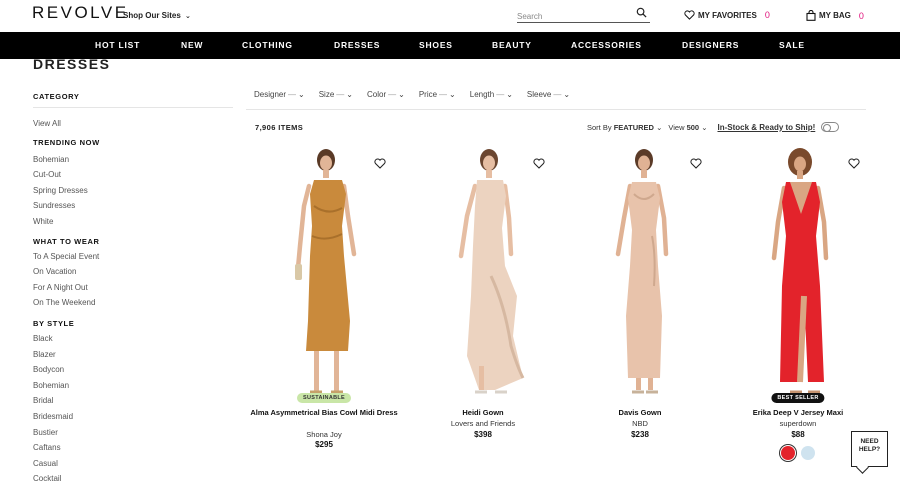 The width and height of the screenshot is (900, 492). Describe the element at coordinates (491, 97) in the screenshot. I see `filter-length: Length — ⌄` at that location.